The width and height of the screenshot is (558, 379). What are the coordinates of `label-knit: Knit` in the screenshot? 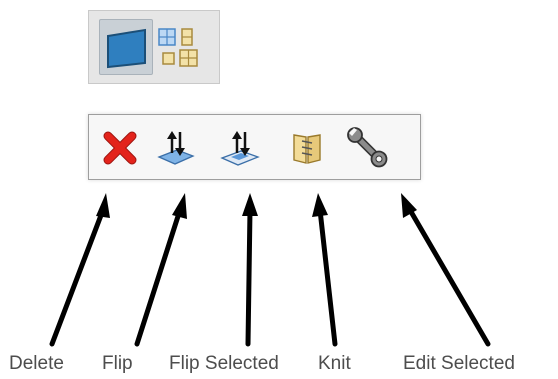 It's located at (334, 363).